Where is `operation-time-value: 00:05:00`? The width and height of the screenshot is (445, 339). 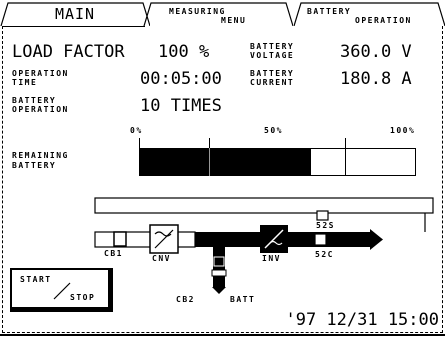
operation-time-value: 00:05:00 is located at coordinates (181, 79).